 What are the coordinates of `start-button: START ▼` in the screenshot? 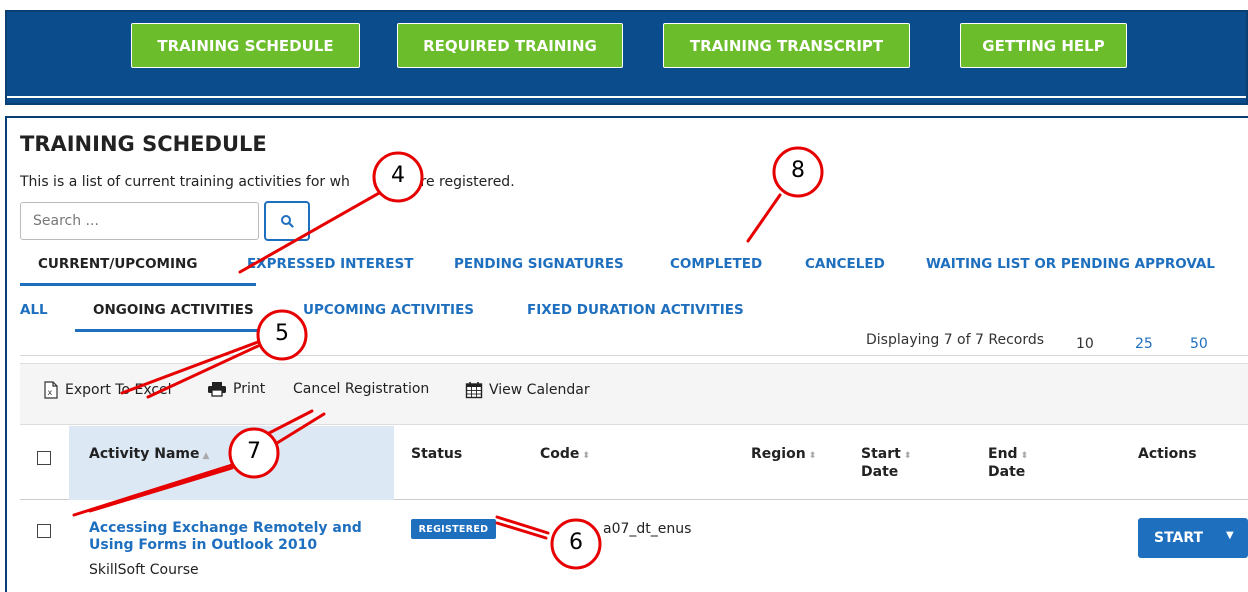 It's located at (1193, 538).